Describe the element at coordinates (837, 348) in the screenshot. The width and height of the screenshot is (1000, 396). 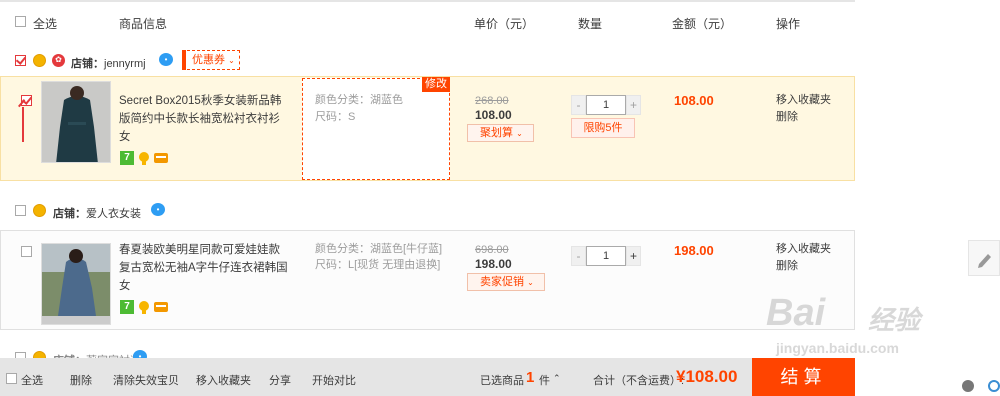
I see `watermark-url: jingyan.baidu.com` at that location.